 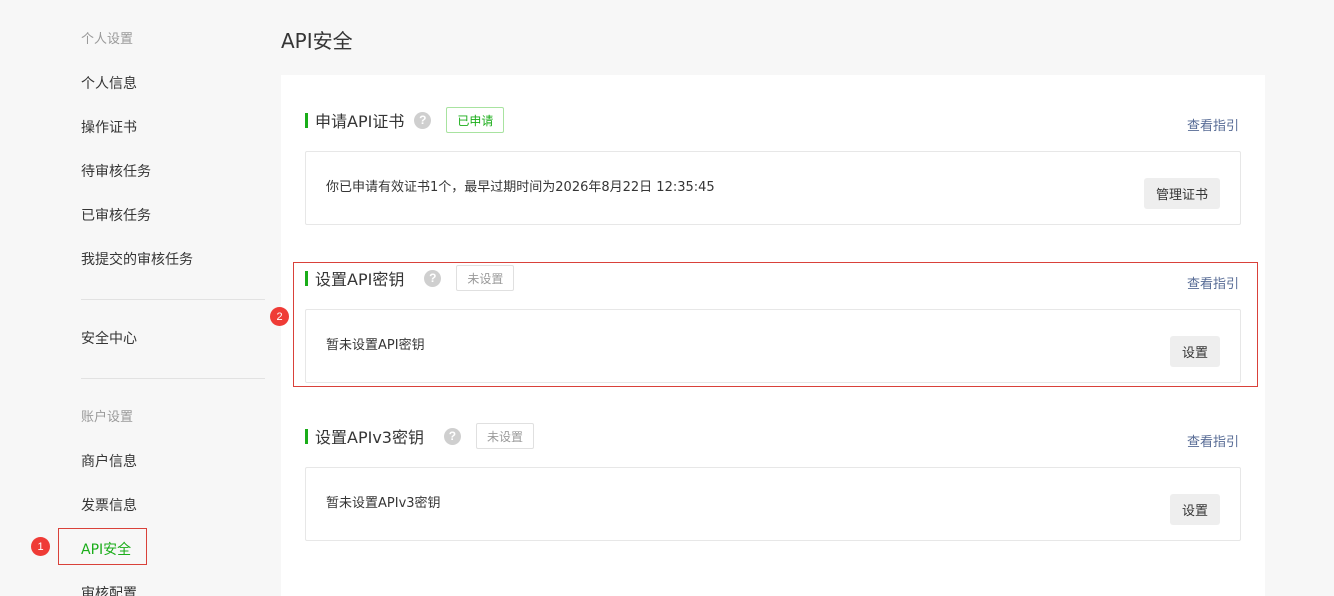 What do you see at coordinates (773, 504) in the screenshot?
I see `apiv3-key-box: 暂未设置APIv3密钥 设置` at bounding box center [773, 504].